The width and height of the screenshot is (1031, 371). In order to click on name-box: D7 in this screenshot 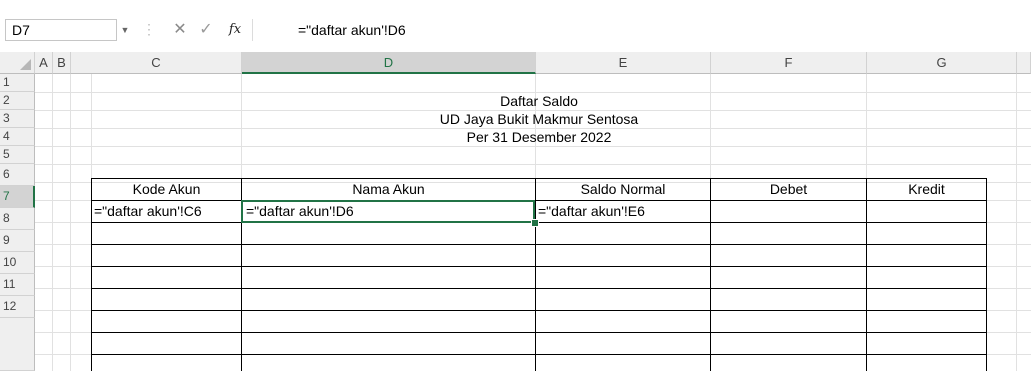, I will do `click(61, 30)`.